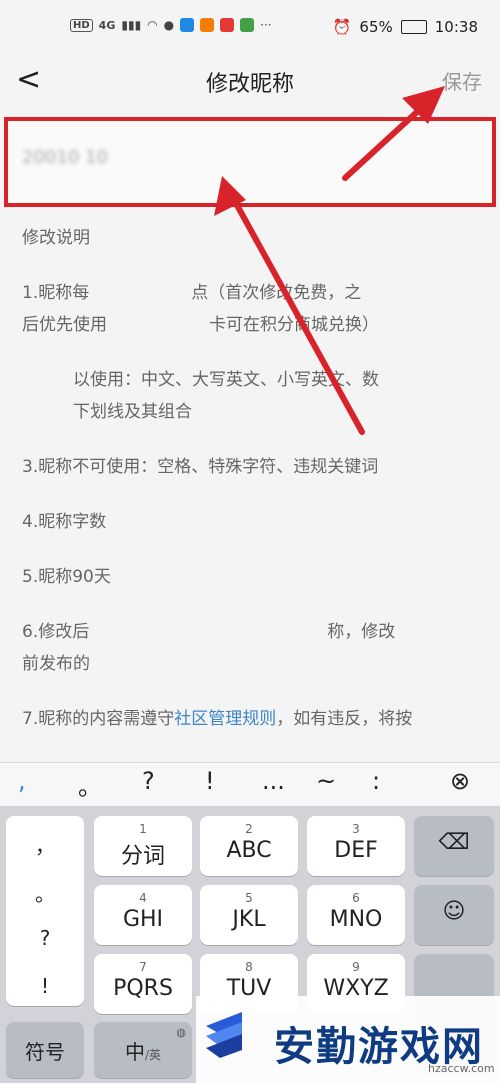 The width and height of the screenshot is (500, 1083). I want to click on language-key: 中/英 ◍, so click(143, 1050).